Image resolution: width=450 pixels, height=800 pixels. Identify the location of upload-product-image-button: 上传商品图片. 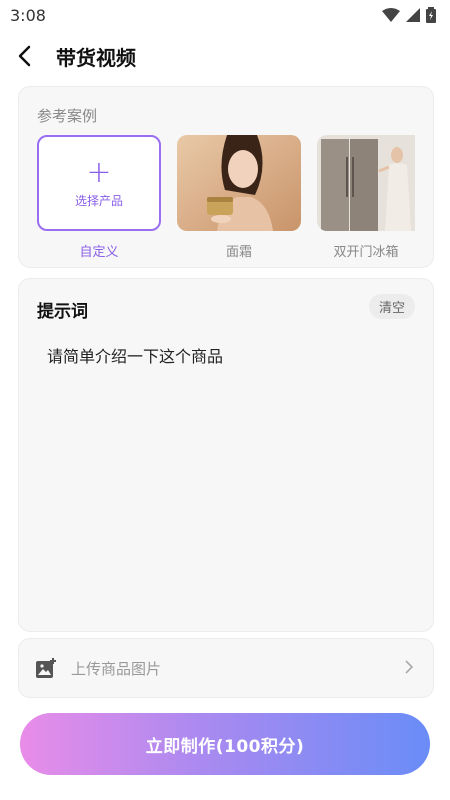
(226, 668).